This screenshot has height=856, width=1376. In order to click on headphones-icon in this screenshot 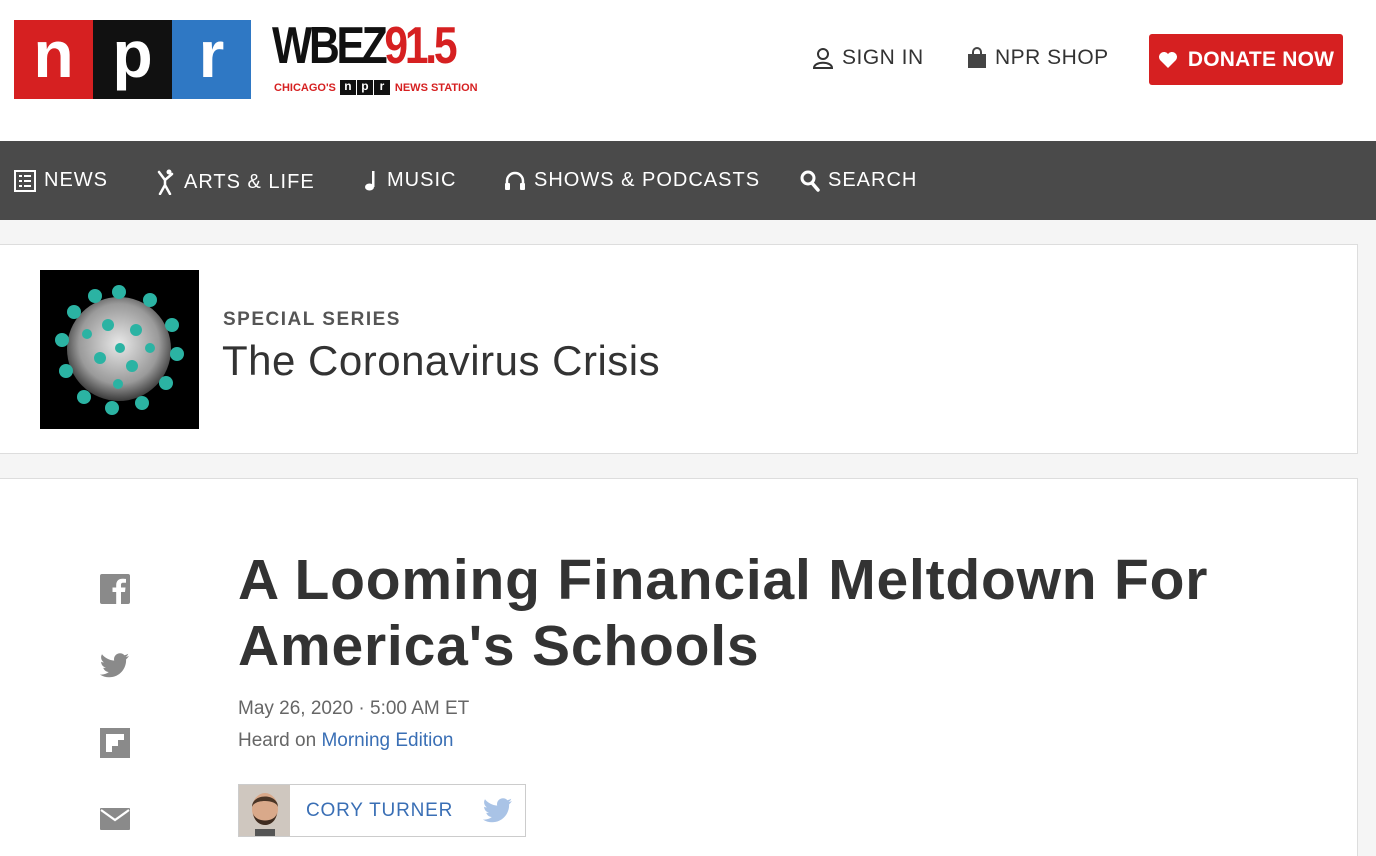, I will do `click(515, 180)`.